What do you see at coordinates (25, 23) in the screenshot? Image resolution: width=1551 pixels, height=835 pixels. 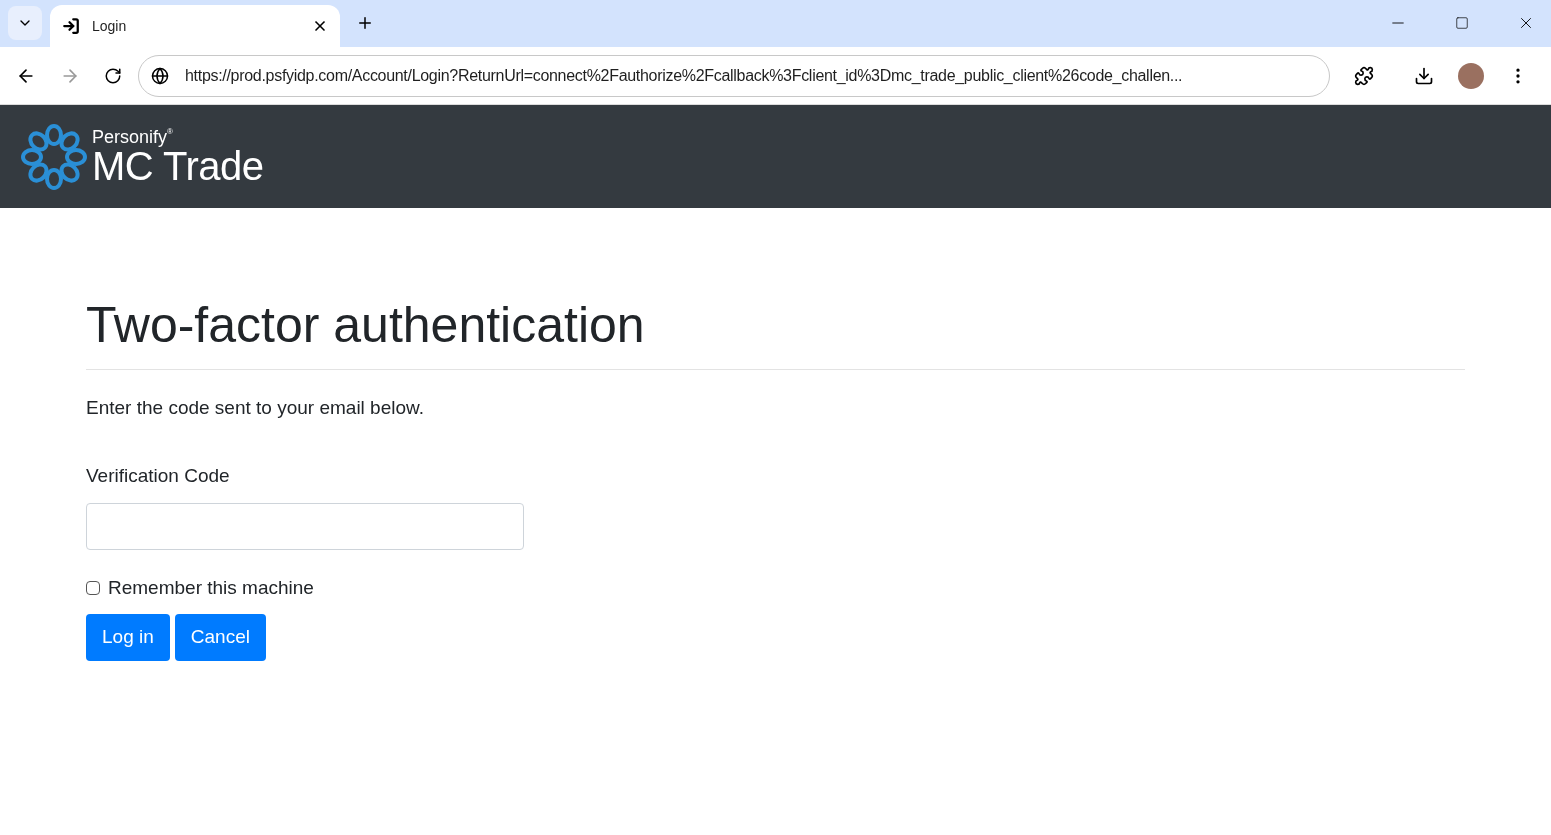 I see `tab-list-button` at bounding box center [25, 23].